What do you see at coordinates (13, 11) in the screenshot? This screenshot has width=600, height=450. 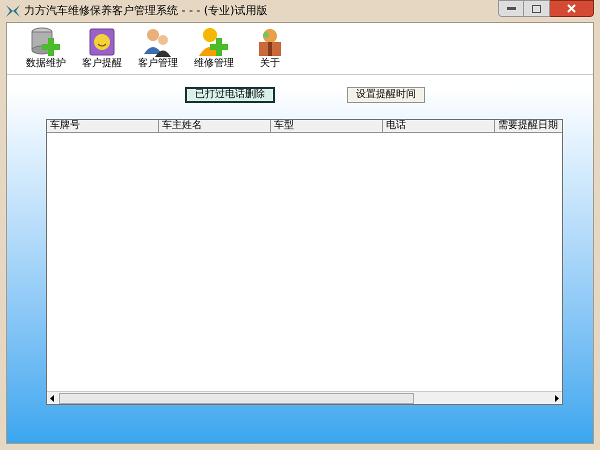 I see `app-logo-icon` at bounding box center [13, 11].